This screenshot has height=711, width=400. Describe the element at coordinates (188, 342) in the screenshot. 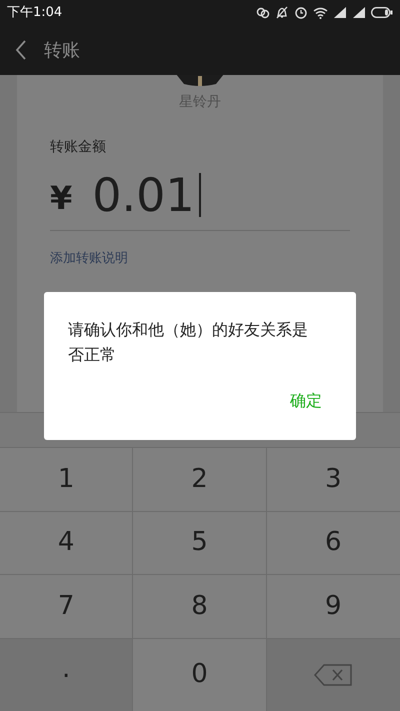

I see `dialog-message: 请确认你和他（她）的好友关系是否正常` at that location.